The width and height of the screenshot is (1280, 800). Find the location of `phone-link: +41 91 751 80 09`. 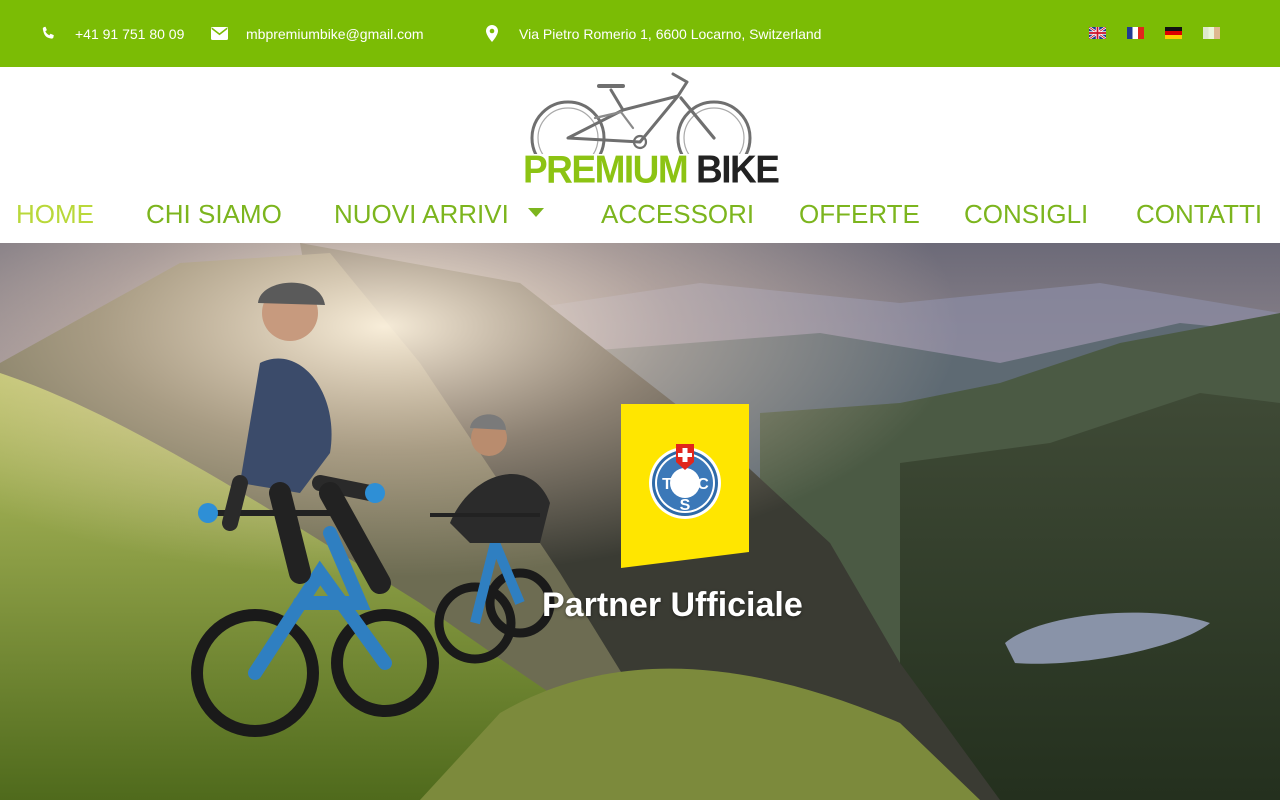

phone-link: +41 91 751 80 09 is located at coordinates (129, 33).